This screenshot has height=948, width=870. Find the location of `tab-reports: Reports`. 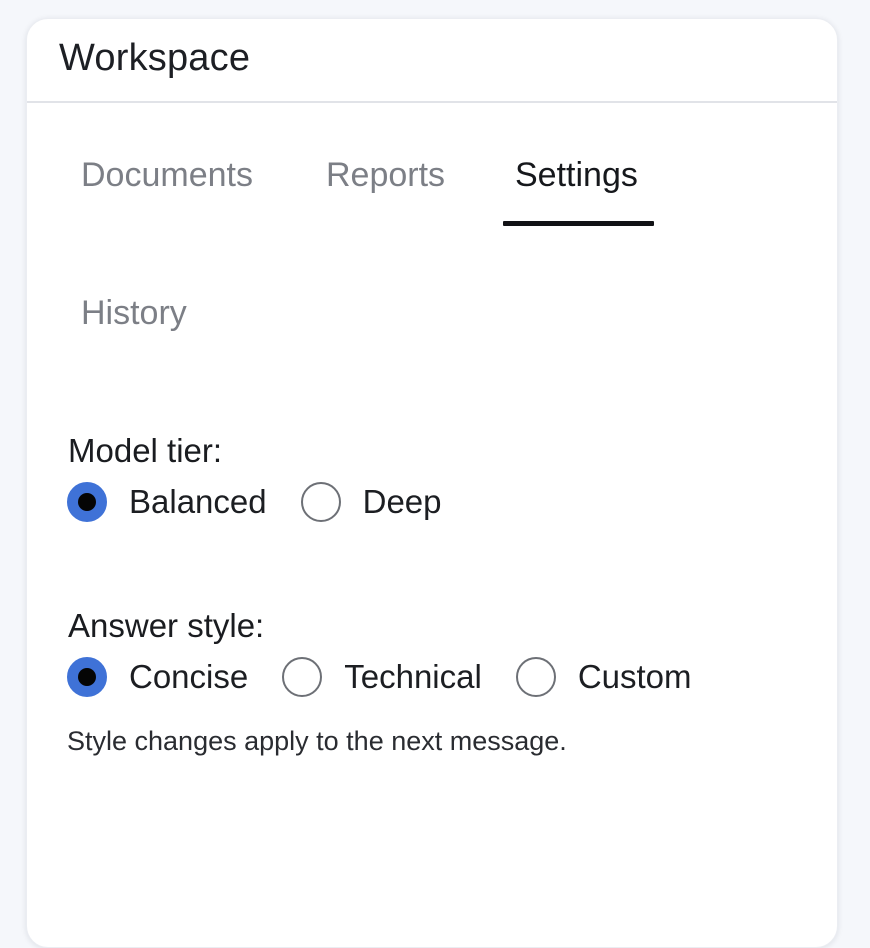

tab-reports: Reports is located at coordinates (385, 175).